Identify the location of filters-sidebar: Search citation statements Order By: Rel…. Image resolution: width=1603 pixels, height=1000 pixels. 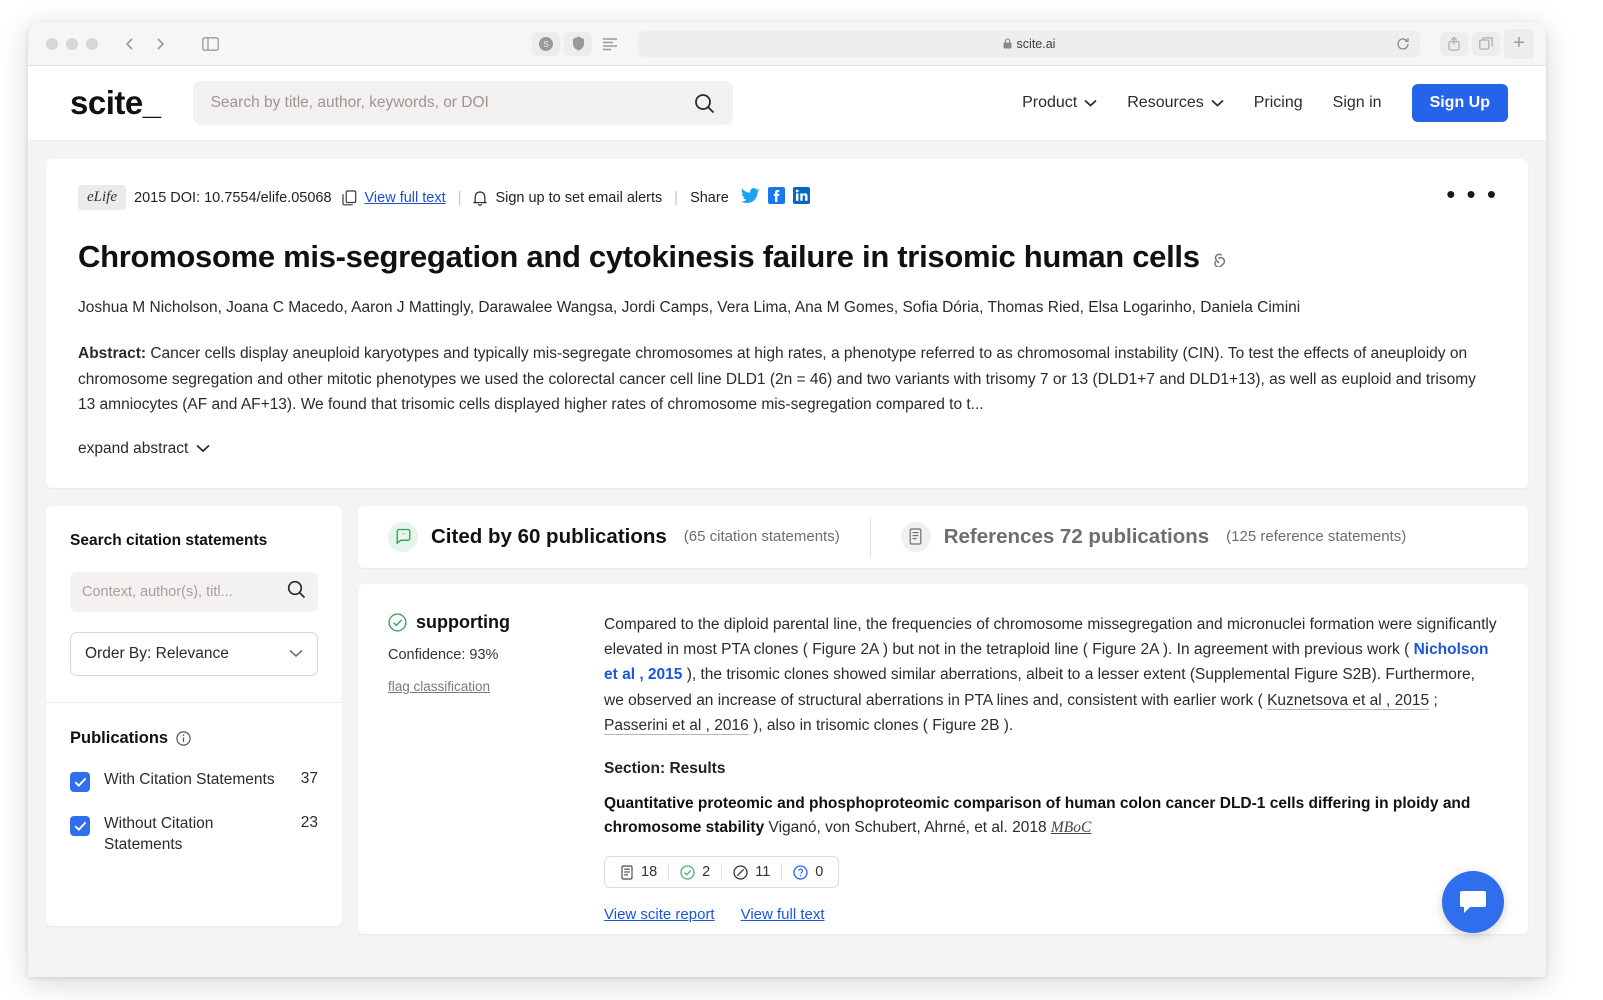
(194, 715).